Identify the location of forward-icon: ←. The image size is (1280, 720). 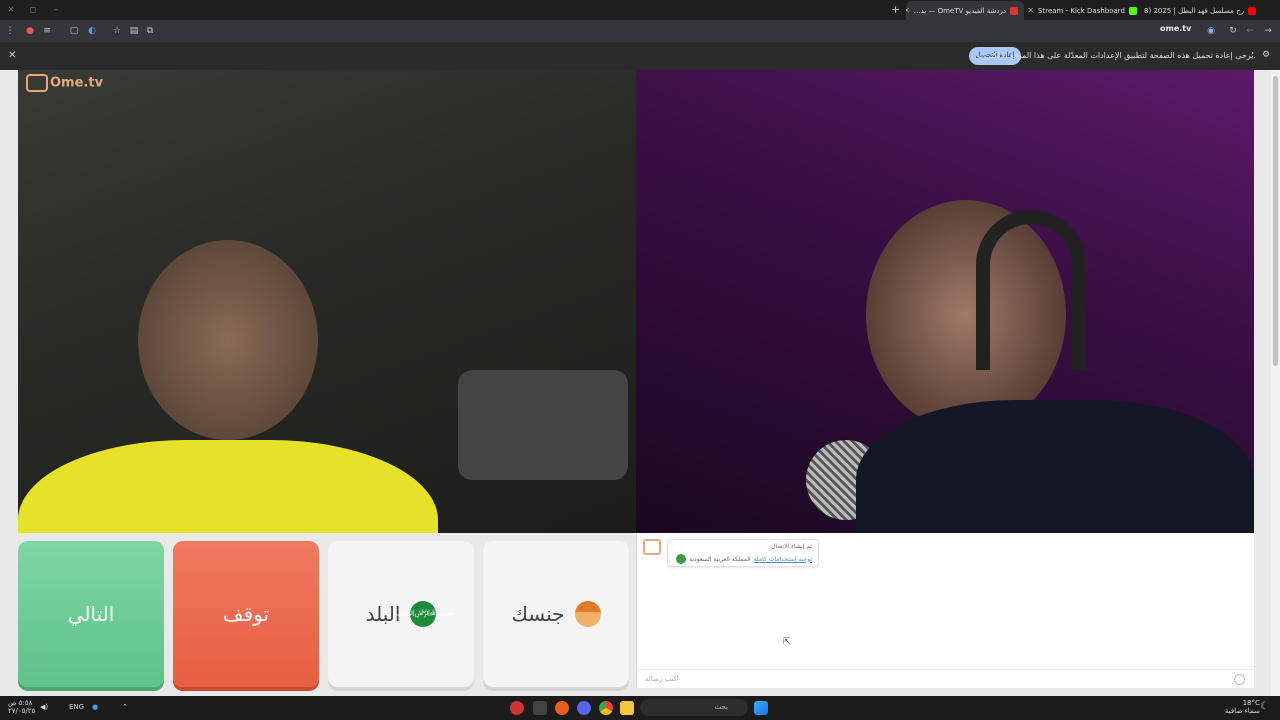
(1250, 31).